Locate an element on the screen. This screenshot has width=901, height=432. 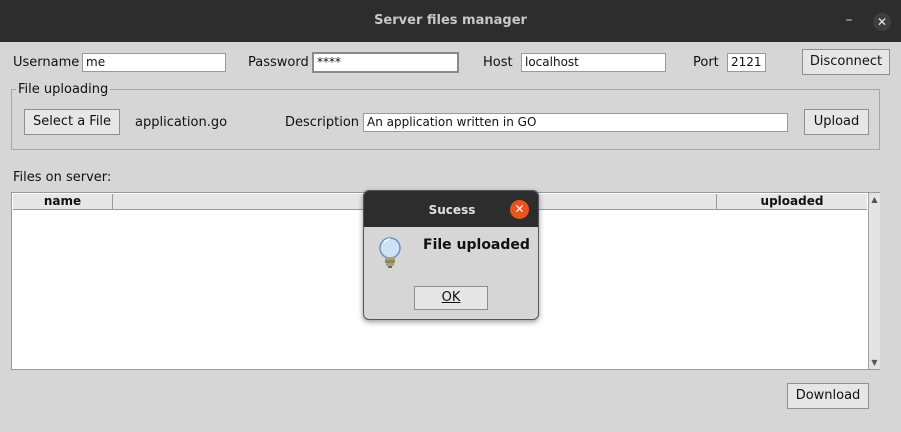
host-label: Host is located at coordinates (498, 62).